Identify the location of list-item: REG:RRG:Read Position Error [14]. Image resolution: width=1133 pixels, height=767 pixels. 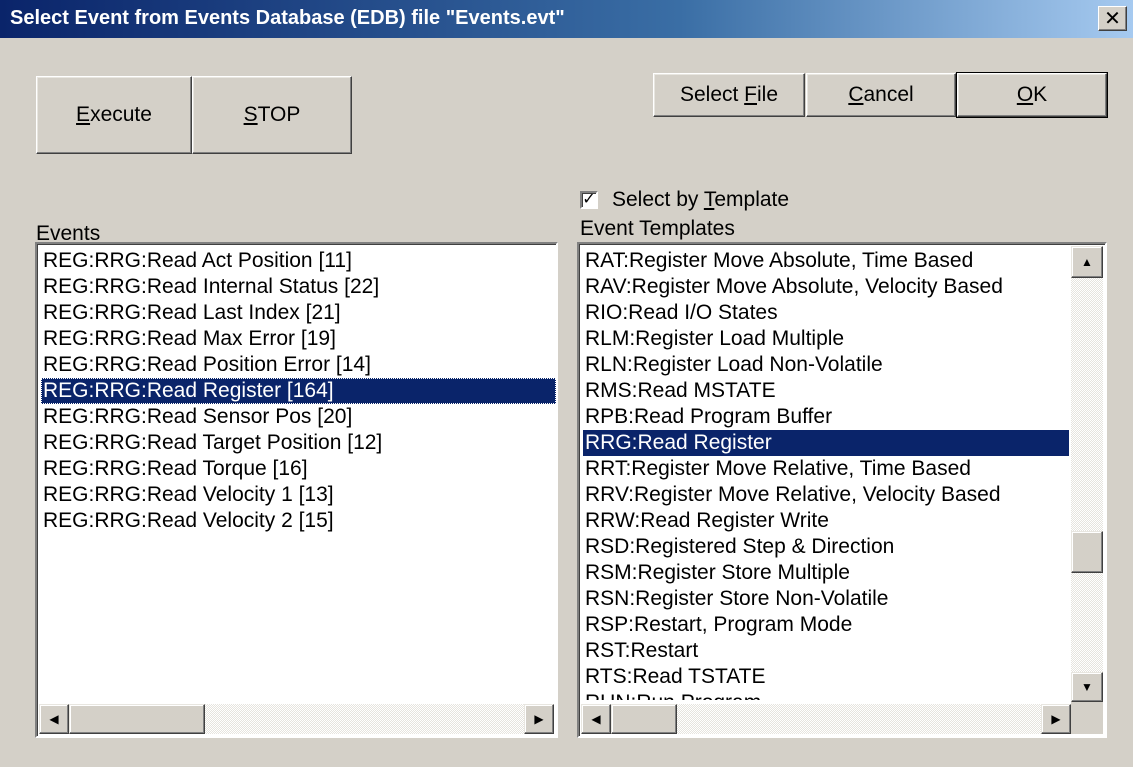
(298, 365).